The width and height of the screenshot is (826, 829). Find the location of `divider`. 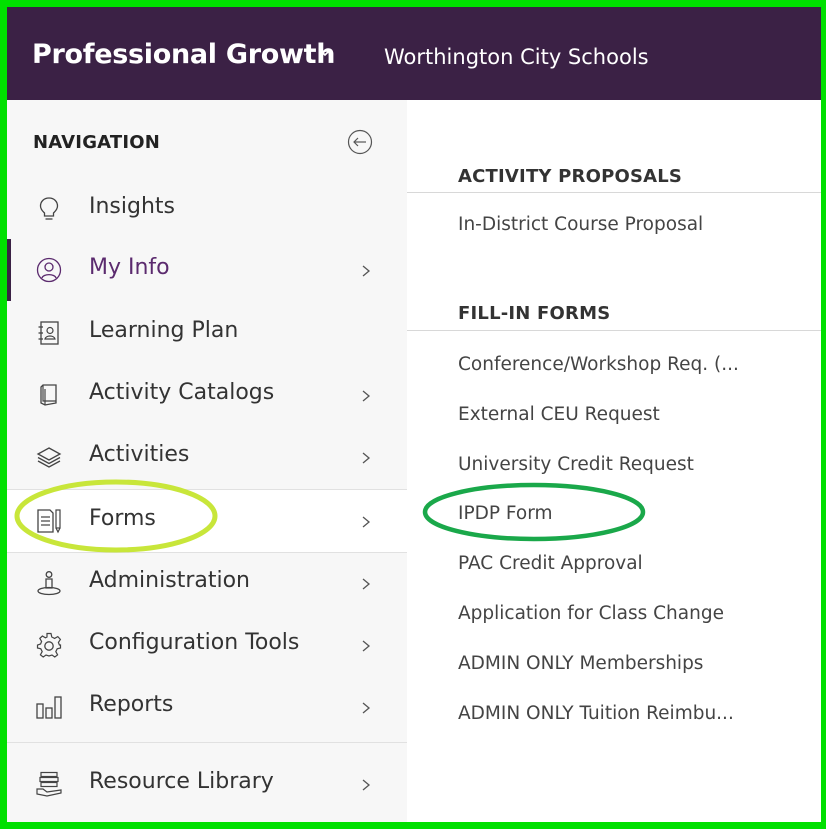

divider is located at coordinates (207, 742).